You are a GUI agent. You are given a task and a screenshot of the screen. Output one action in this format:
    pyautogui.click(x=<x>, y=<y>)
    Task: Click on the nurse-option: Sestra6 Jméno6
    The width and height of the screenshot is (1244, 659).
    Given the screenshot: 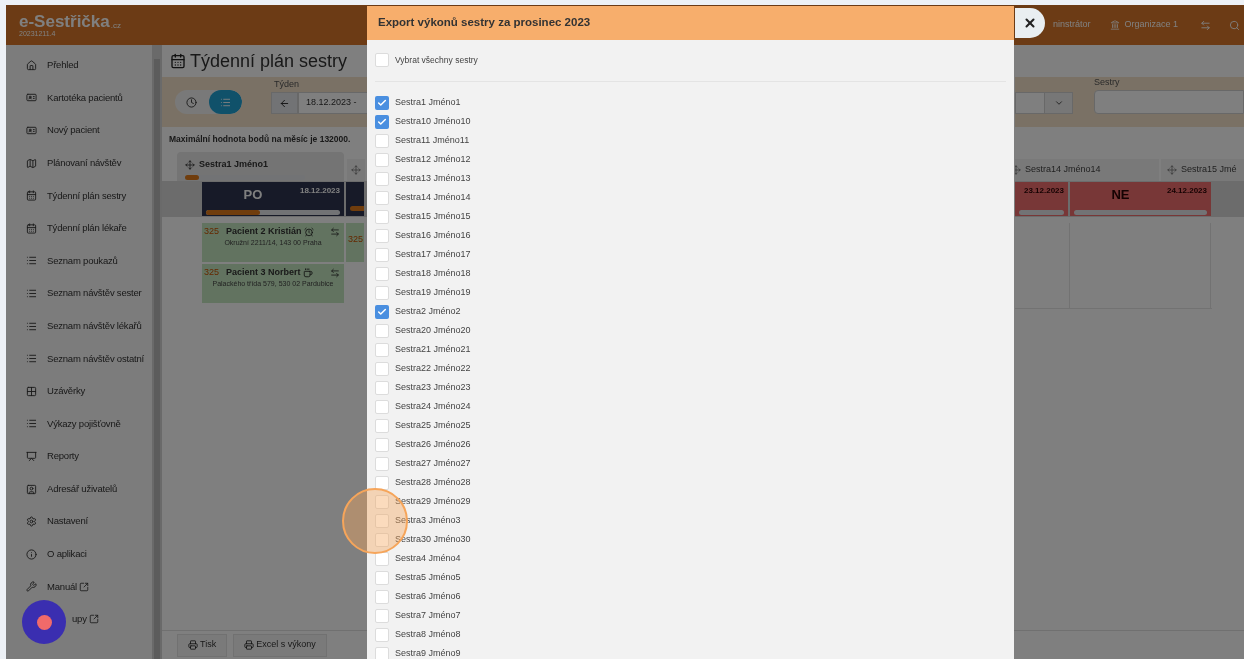 What is the action you would take?
    pyautogui.click(x=694, y=596)
    